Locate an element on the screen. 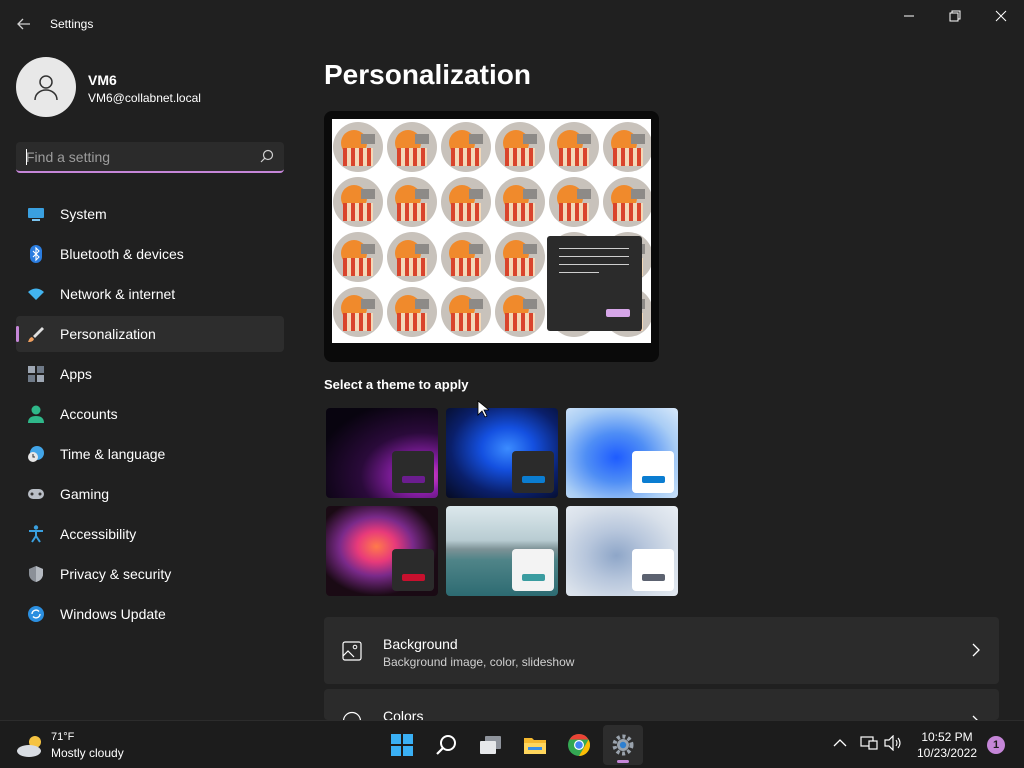 This screenshot has width=1024, height=768. palette-icon is located at coordinates (352, 715).